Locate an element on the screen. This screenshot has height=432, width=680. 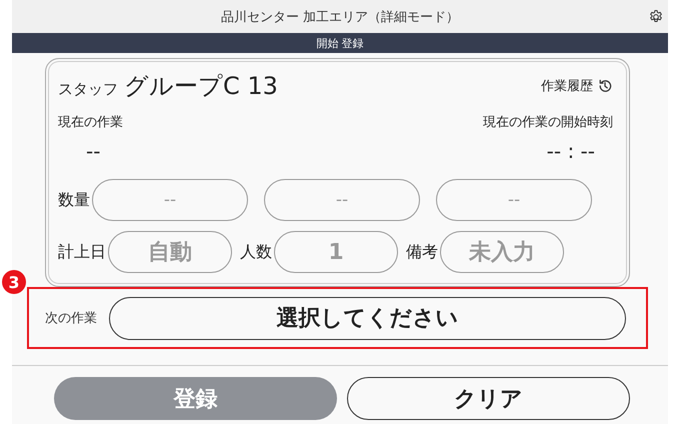
input-field: 1 is located at coordinates (336, 252).